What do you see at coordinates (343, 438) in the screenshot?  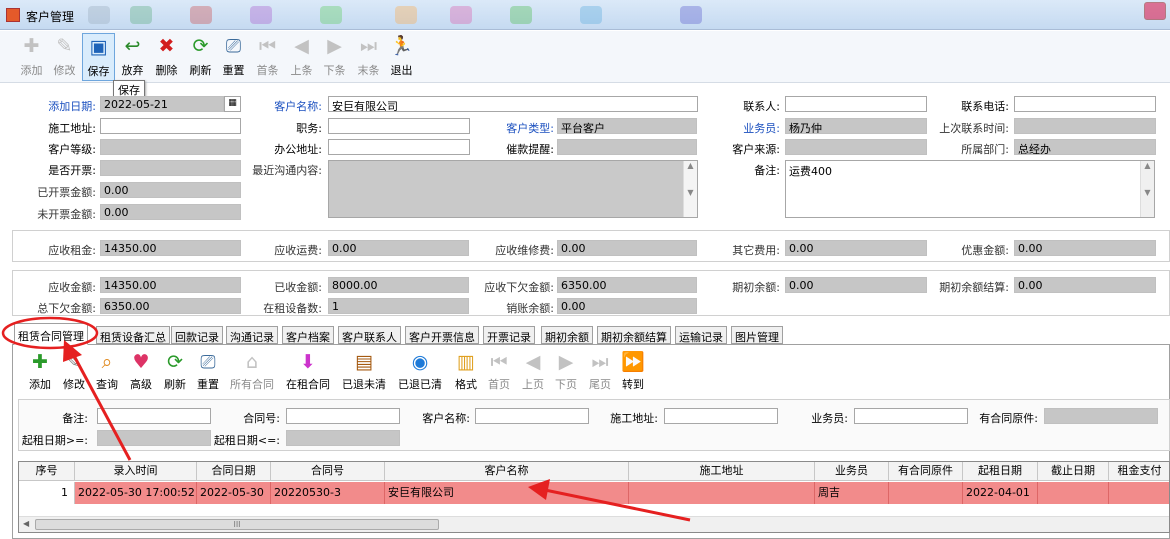 I see `filter-start-le-input` at bounding box center [343, 438].